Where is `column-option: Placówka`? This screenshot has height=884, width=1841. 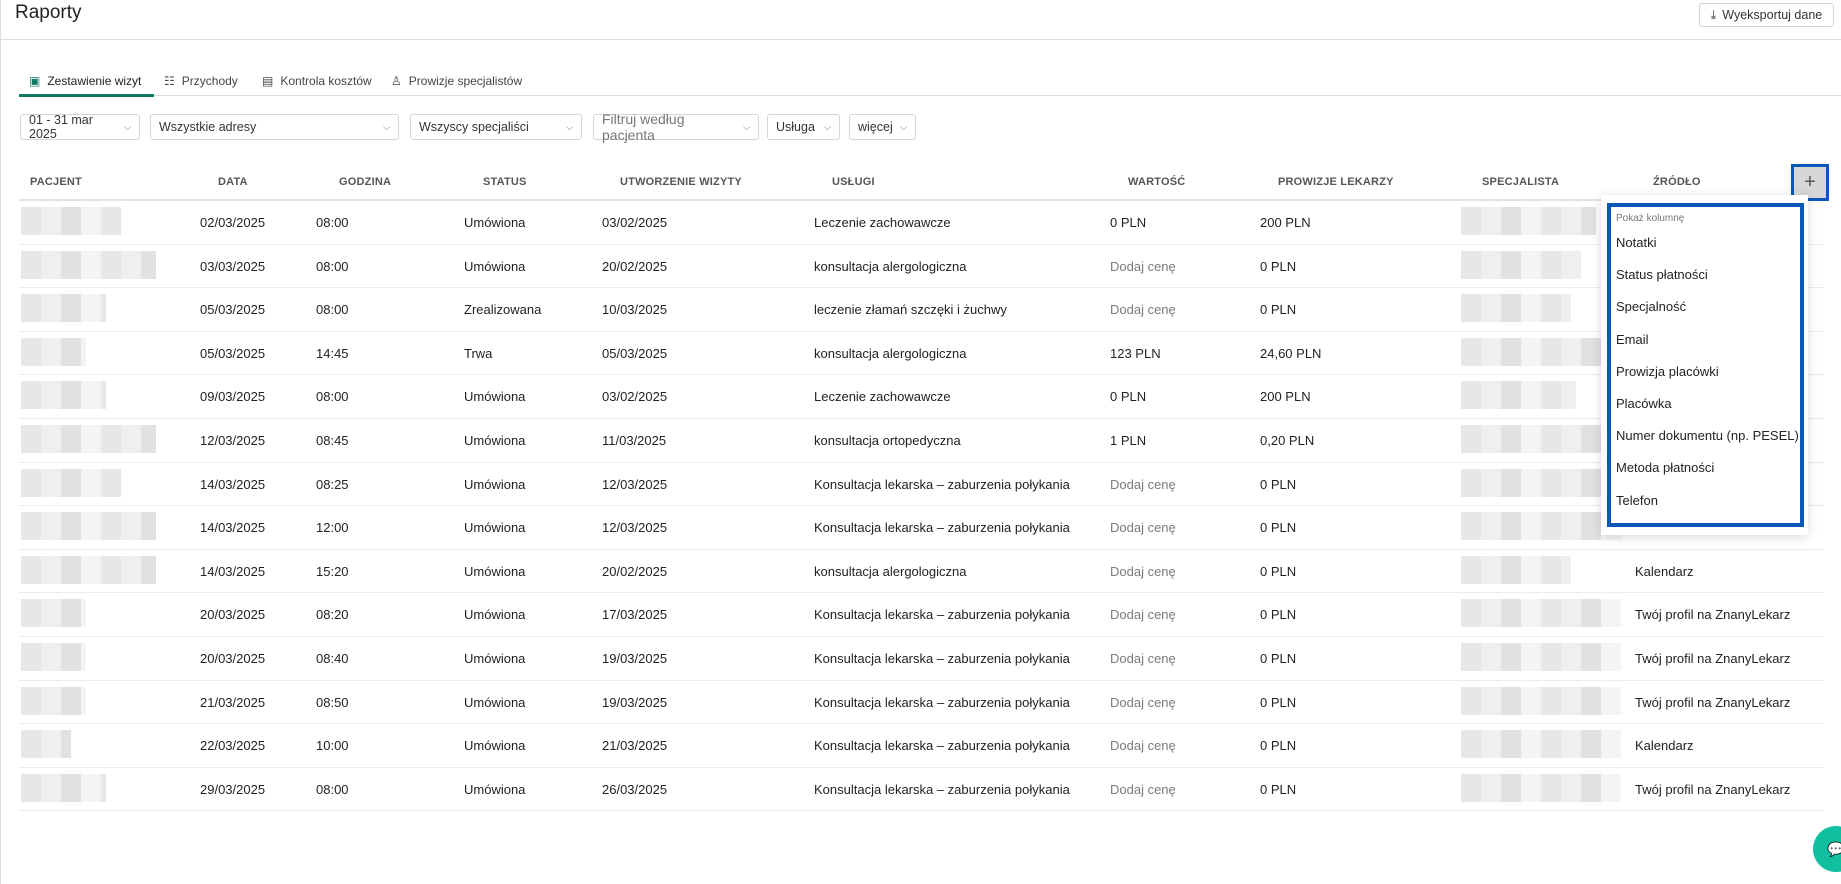 column-option: Placówka is located at coordinates (1644, 403).